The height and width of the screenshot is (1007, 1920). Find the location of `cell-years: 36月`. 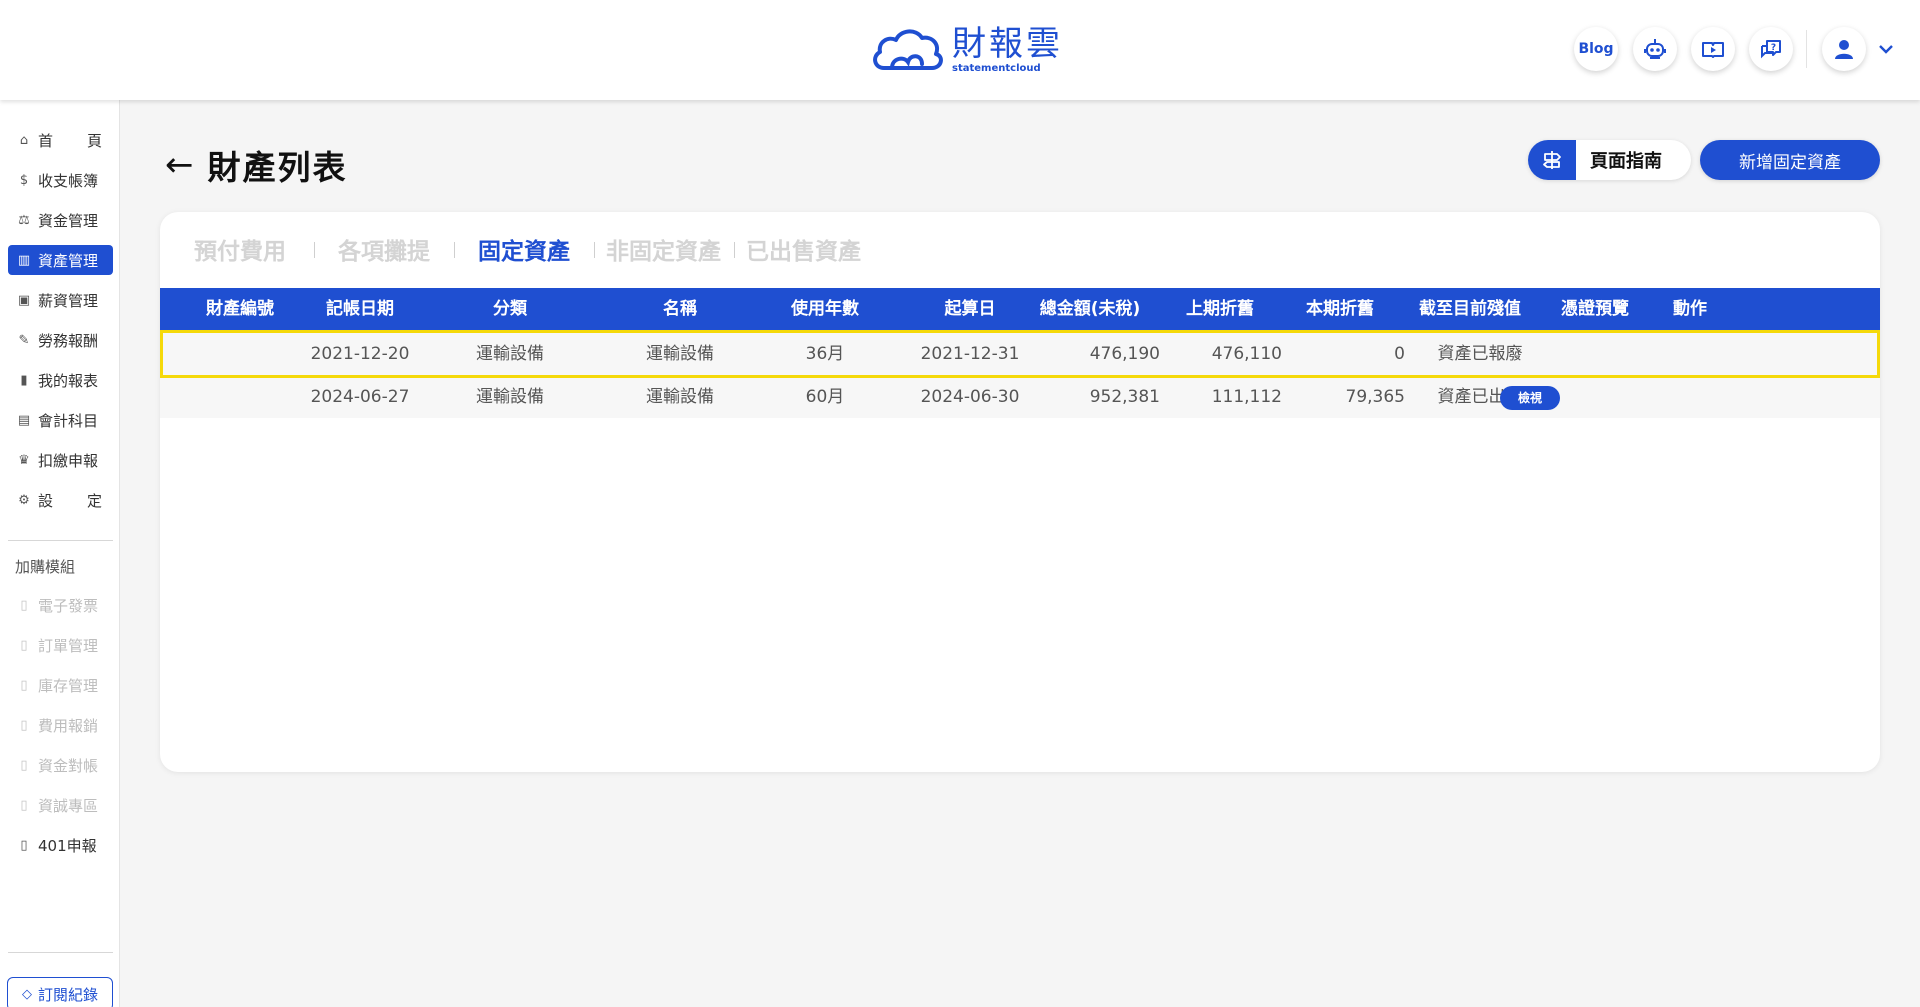

cell-years: 36月 is located at coordinates (825, 354).